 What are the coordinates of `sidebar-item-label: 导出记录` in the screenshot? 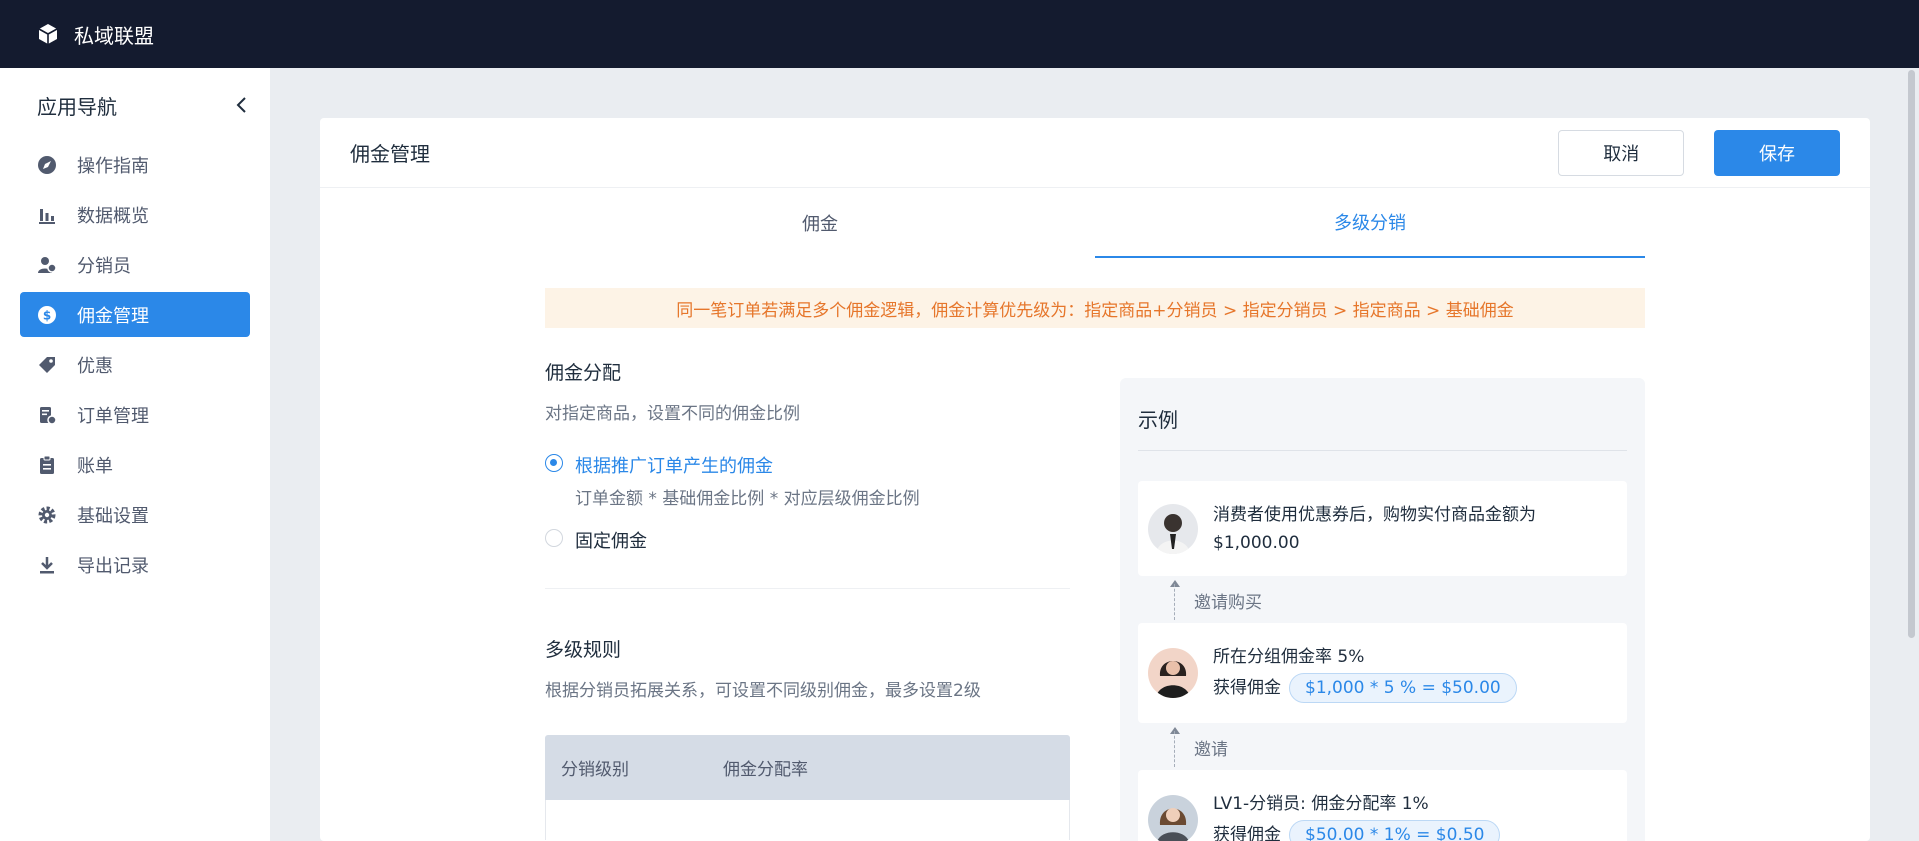 It's located at (113, 566).